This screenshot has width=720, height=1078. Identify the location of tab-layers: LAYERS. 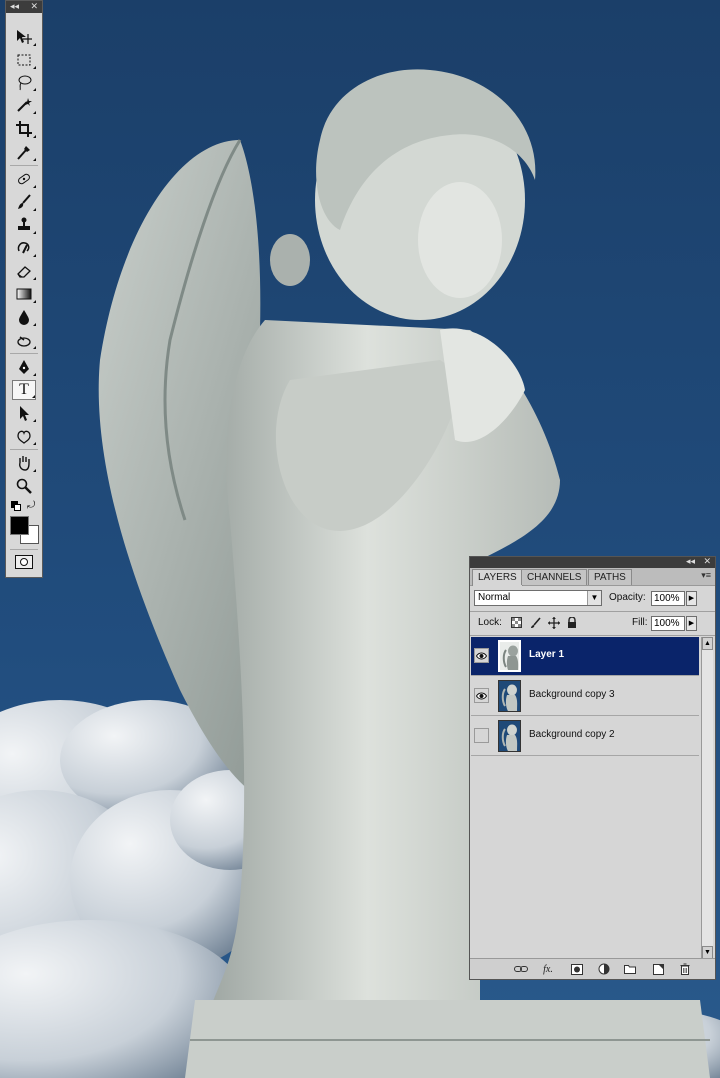
(497, 577).